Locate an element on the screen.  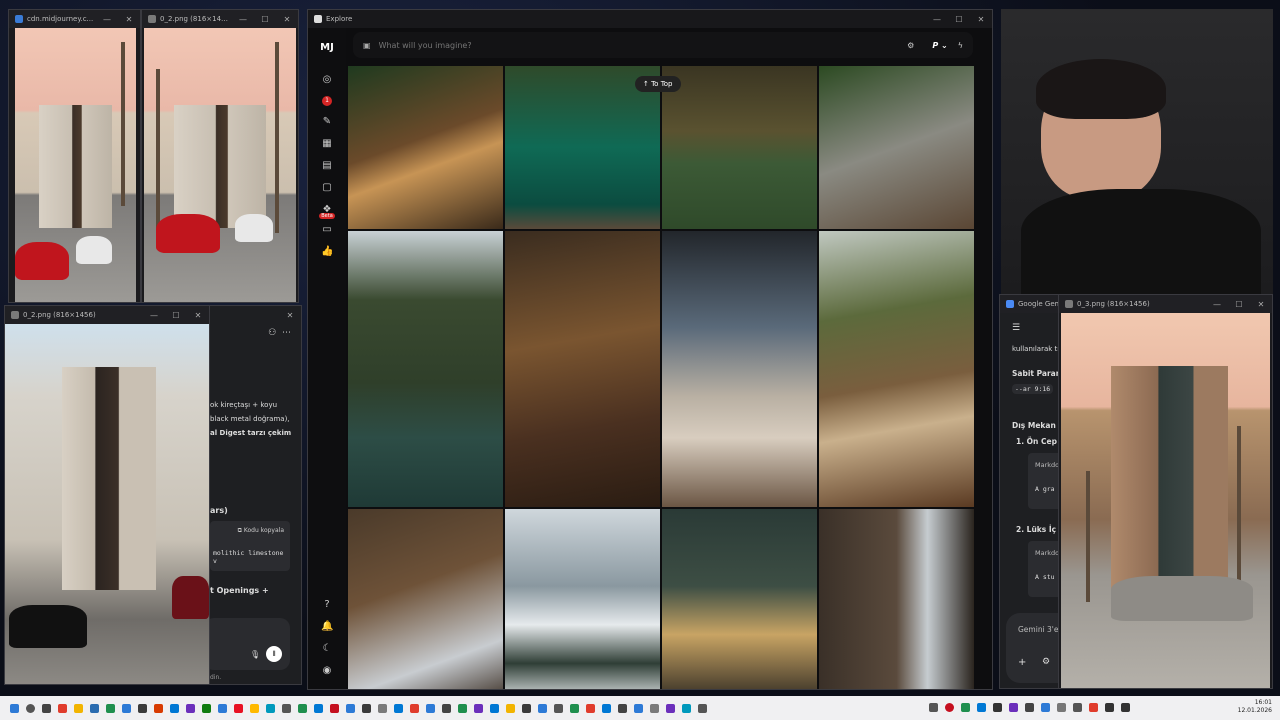
image-window-1: cdn.midjourney.c... — ✕ is located at coordinates (74, 156).